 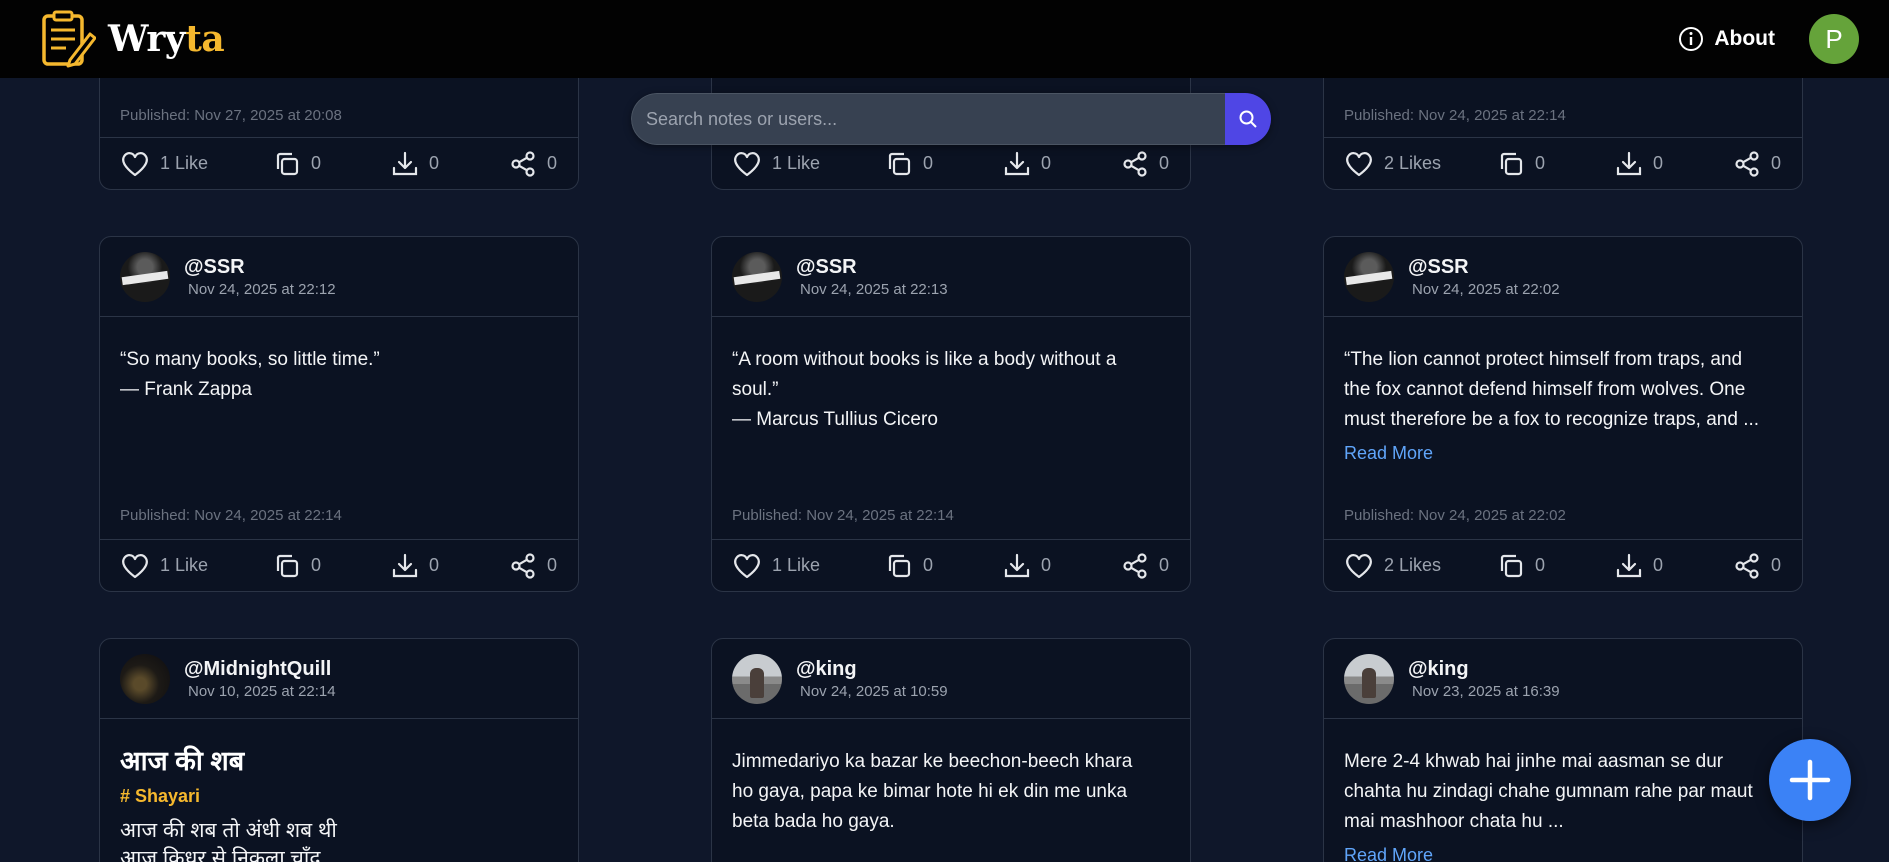 I want to click on top-navbar: Wryta About P, so click(x=944, y=39).